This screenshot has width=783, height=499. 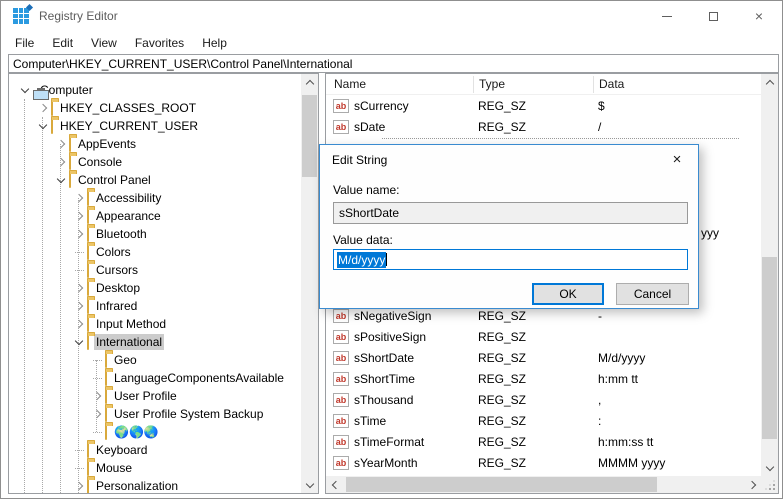 What do you see at coordinates (62, 43) in the screenshot?
I see `menu-edit: Edit` at bounding box center [62, 43].